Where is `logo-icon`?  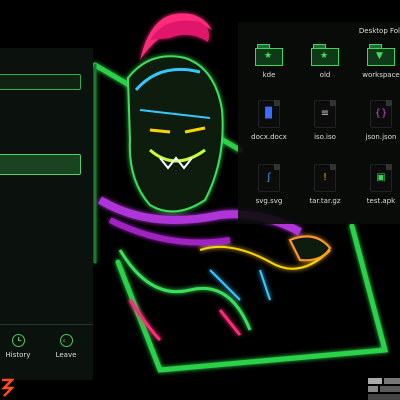 logo-icon is located at coordinates (7, 387).